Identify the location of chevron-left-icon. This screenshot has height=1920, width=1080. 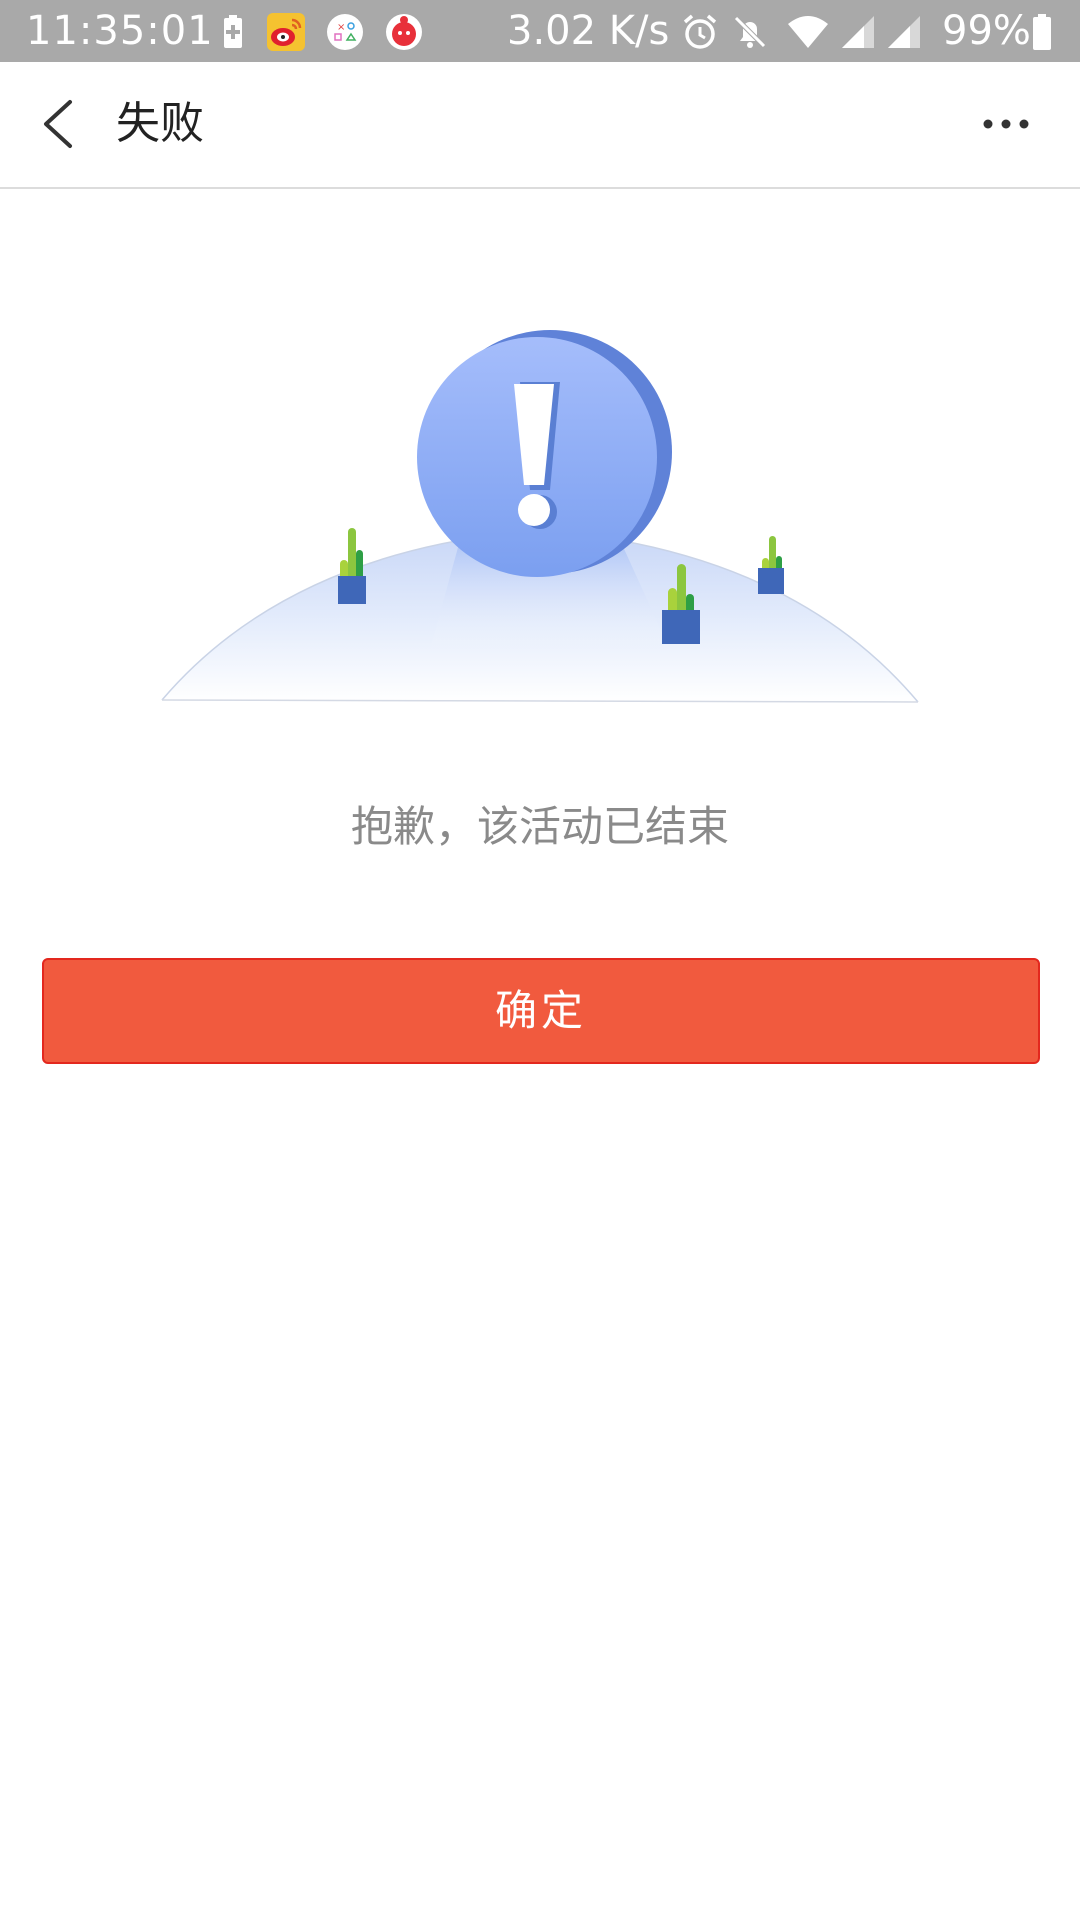
(58, 124).